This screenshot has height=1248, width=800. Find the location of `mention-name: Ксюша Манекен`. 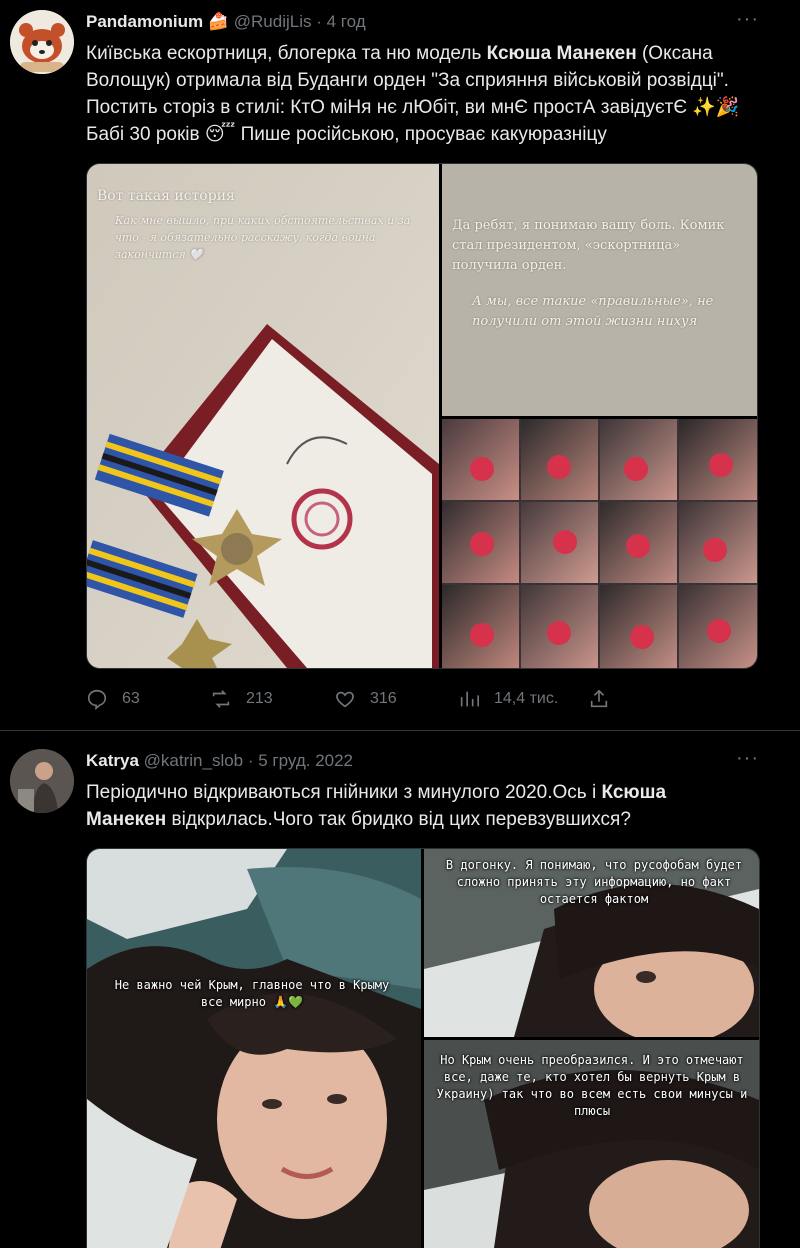

mention-name: Ксюша Манекен is located at coordinates (561, 53).